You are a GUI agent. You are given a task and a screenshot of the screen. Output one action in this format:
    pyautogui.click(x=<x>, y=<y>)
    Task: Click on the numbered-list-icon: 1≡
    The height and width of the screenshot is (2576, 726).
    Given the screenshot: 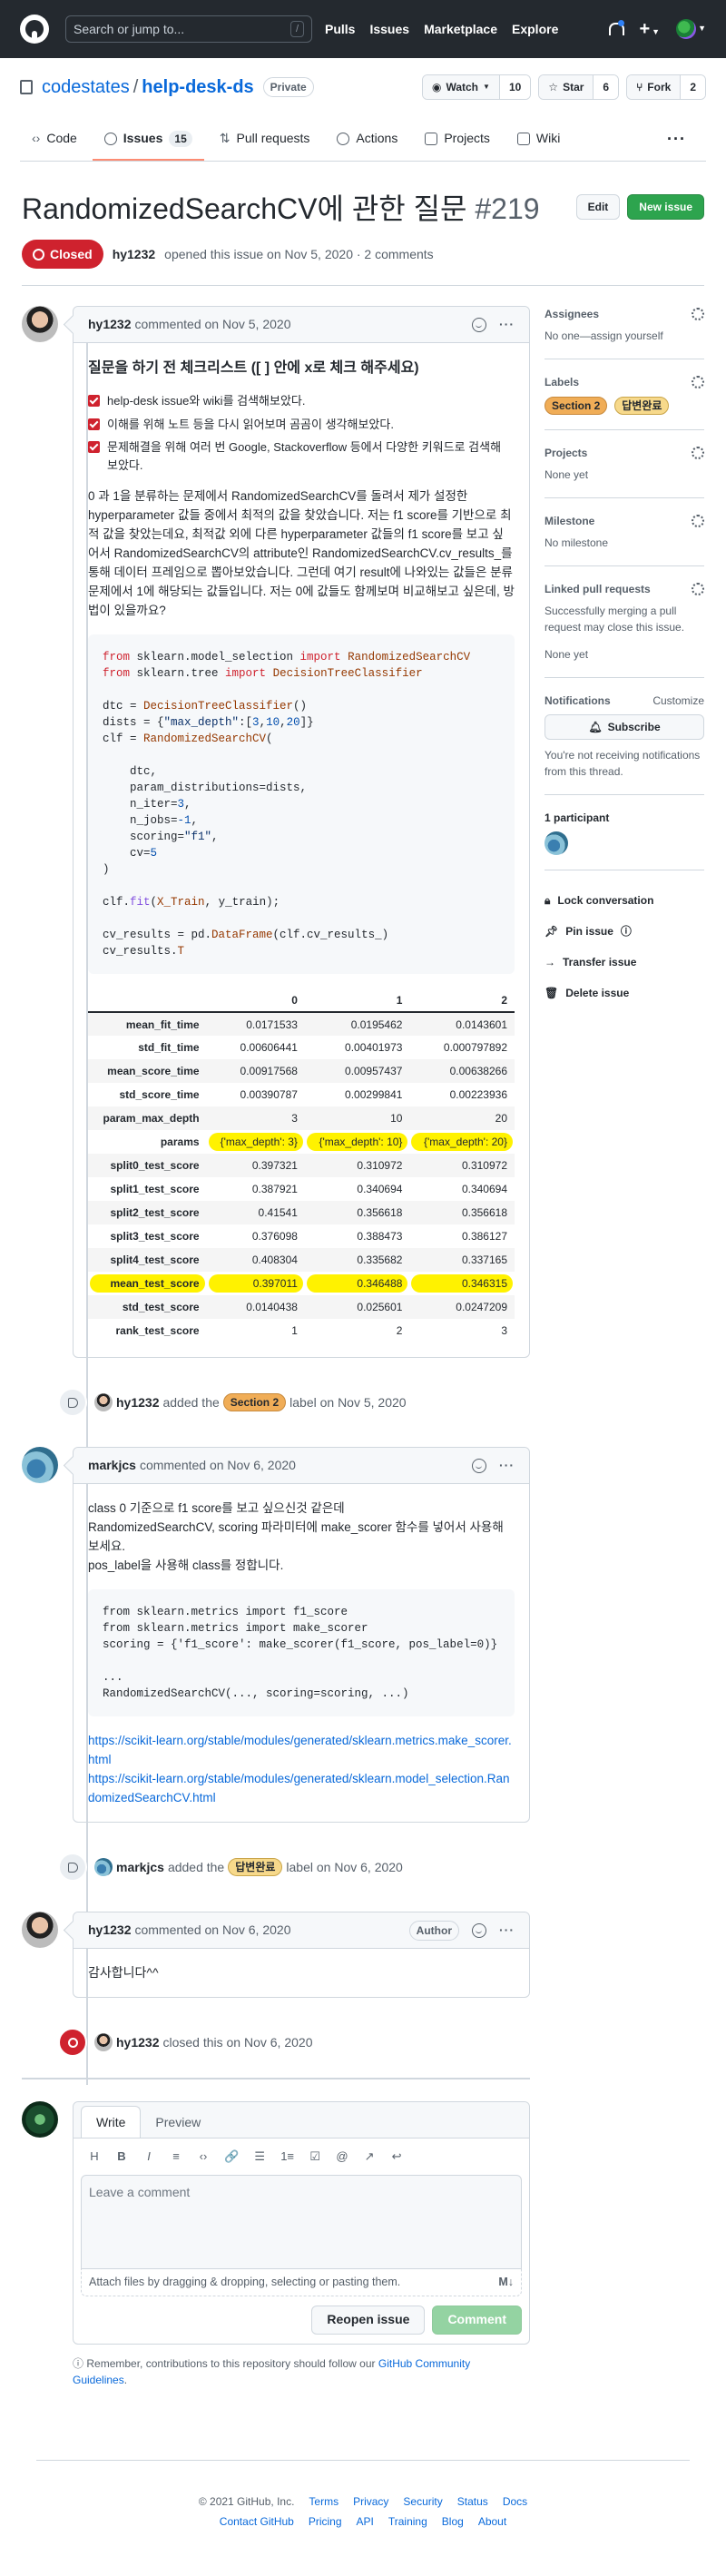 What is the action you would take?
    pyautogui.click(x=287, y=2157)
    